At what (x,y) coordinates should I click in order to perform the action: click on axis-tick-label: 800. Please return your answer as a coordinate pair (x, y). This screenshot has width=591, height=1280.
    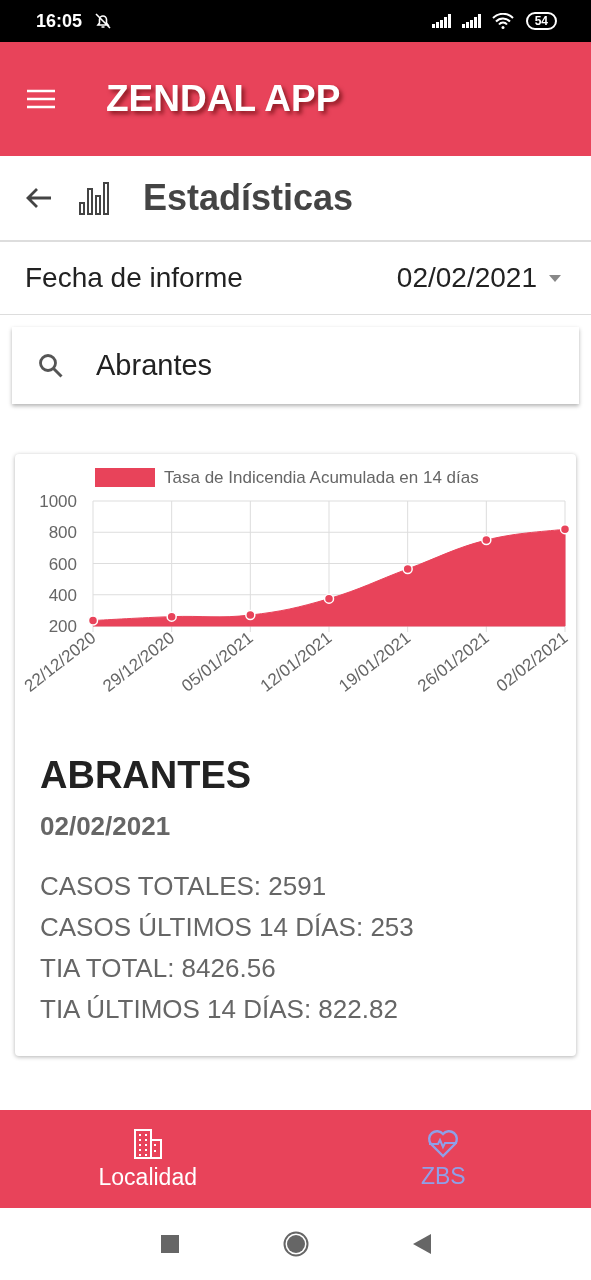
    Looking at the image, I should click on (62, 533).